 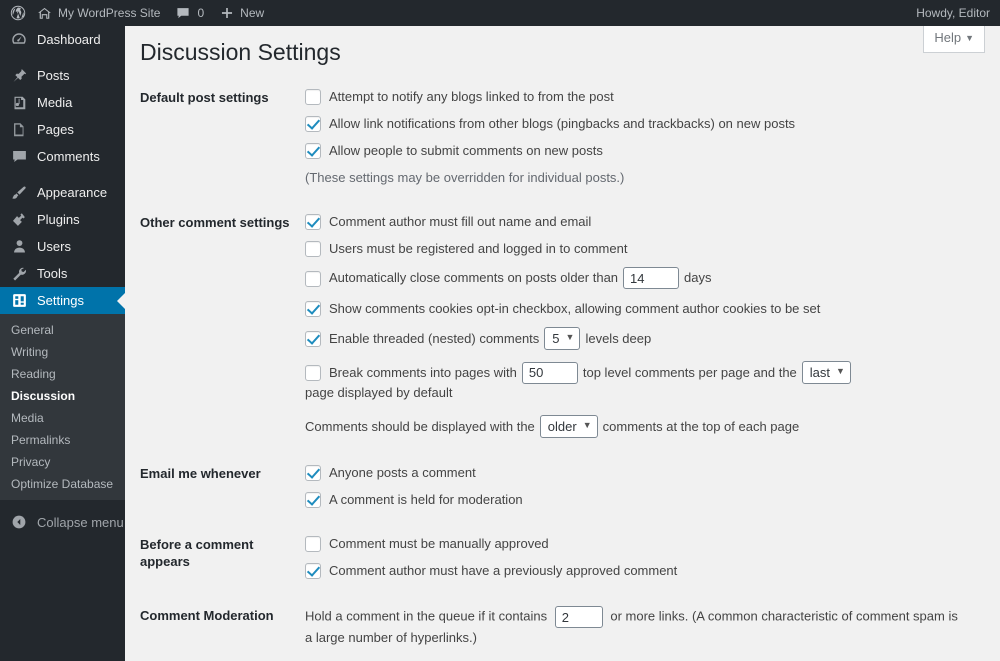 What do you see at coordinates (562, 338) in the screenshot?
I see `threaded-levels-select: 5 ▼` at bounding box center [562, 338].